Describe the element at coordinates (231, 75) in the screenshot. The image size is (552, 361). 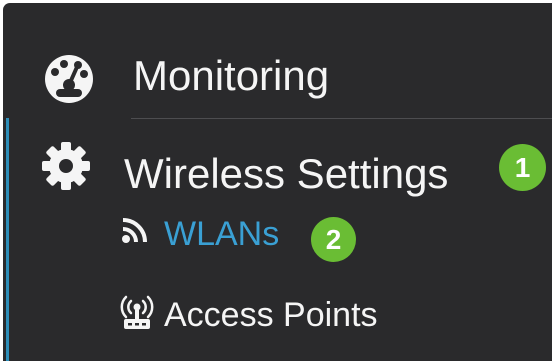
I see `nav-label-monitoring: Monitoring` at that location.